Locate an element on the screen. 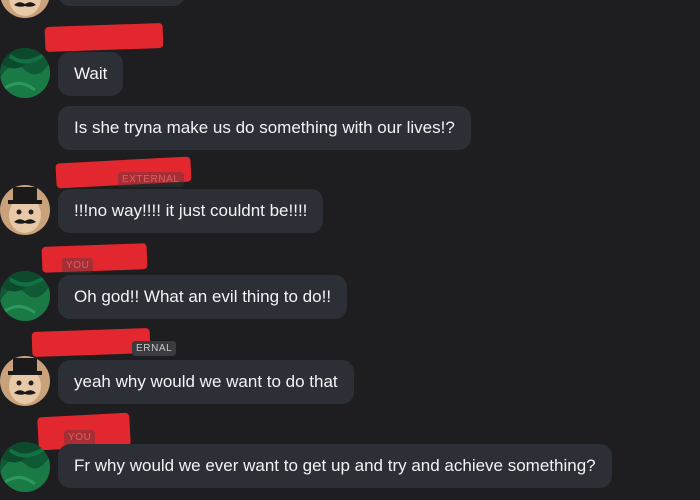  message-bubble: yeah why would we want to do that is located at coordinates (206, 382).